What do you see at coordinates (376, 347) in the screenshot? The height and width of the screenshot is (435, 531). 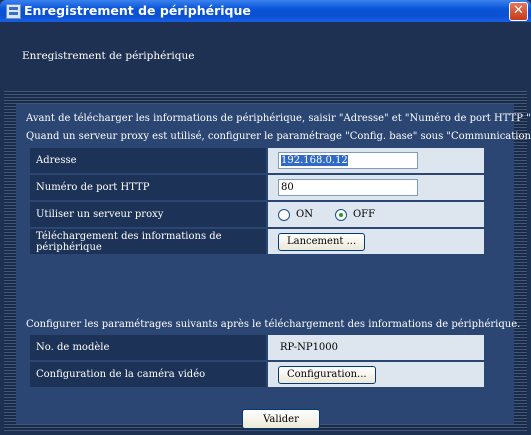 I see `model-value: RP-NP1000` at bounding box center [376, 347].